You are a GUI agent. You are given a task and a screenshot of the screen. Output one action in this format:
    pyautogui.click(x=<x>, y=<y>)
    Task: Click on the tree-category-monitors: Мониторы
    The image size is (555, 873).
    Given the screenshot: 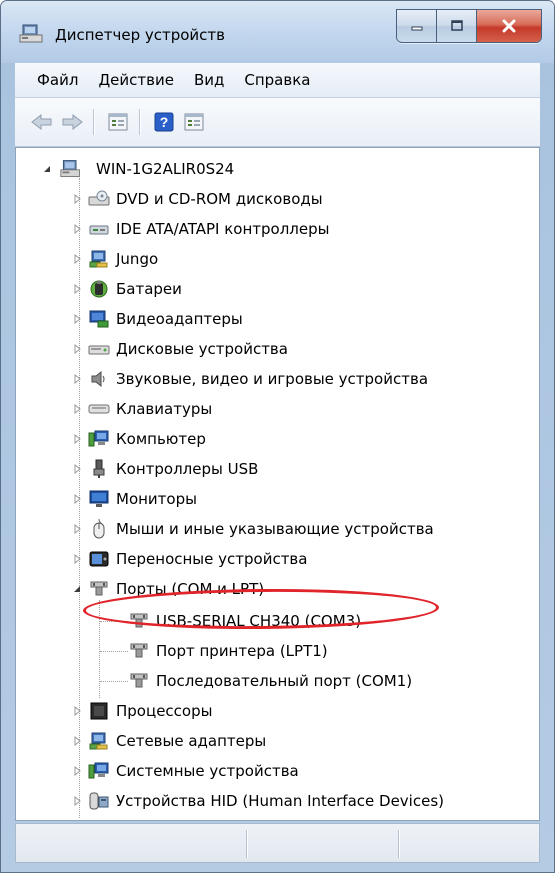 What is the action you would take?
    pyautogui.click(x=134, y=499)
    